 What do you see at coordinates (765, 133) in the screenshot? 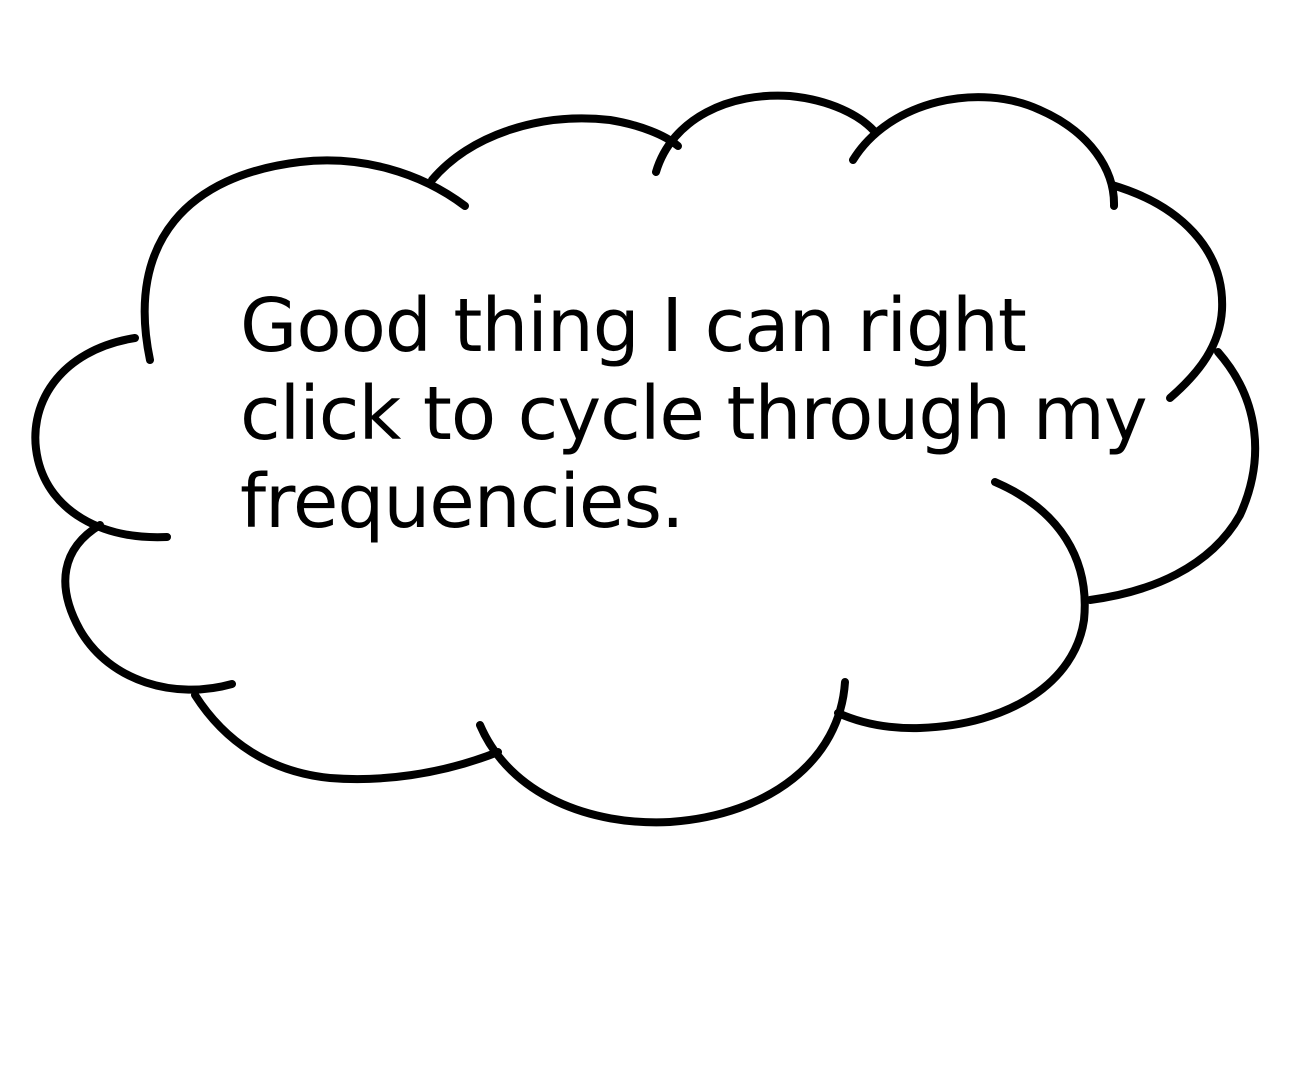
I see `cloud-lobe-top` at bounding box center [765, 133].